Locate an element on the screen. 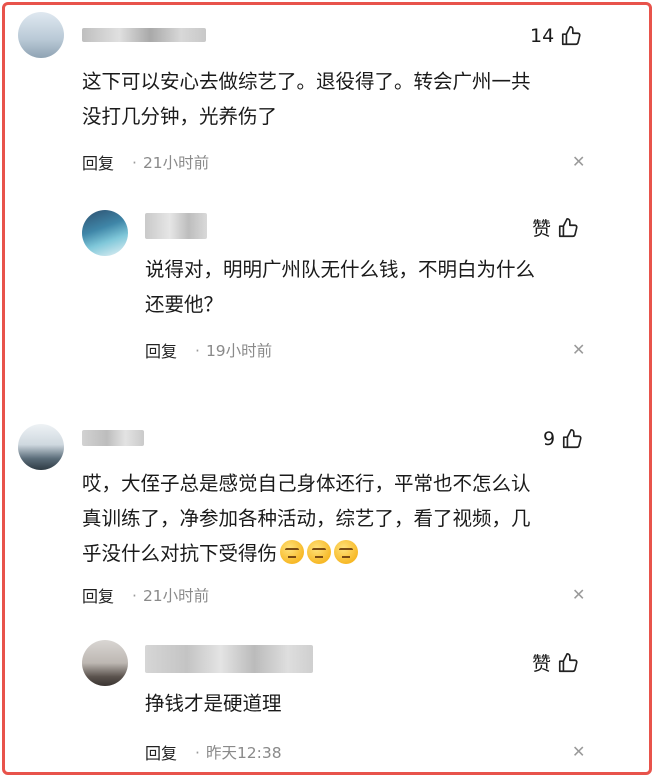 The image size is (660, 783). like-count: 14 is located at coordinates (542, 36).